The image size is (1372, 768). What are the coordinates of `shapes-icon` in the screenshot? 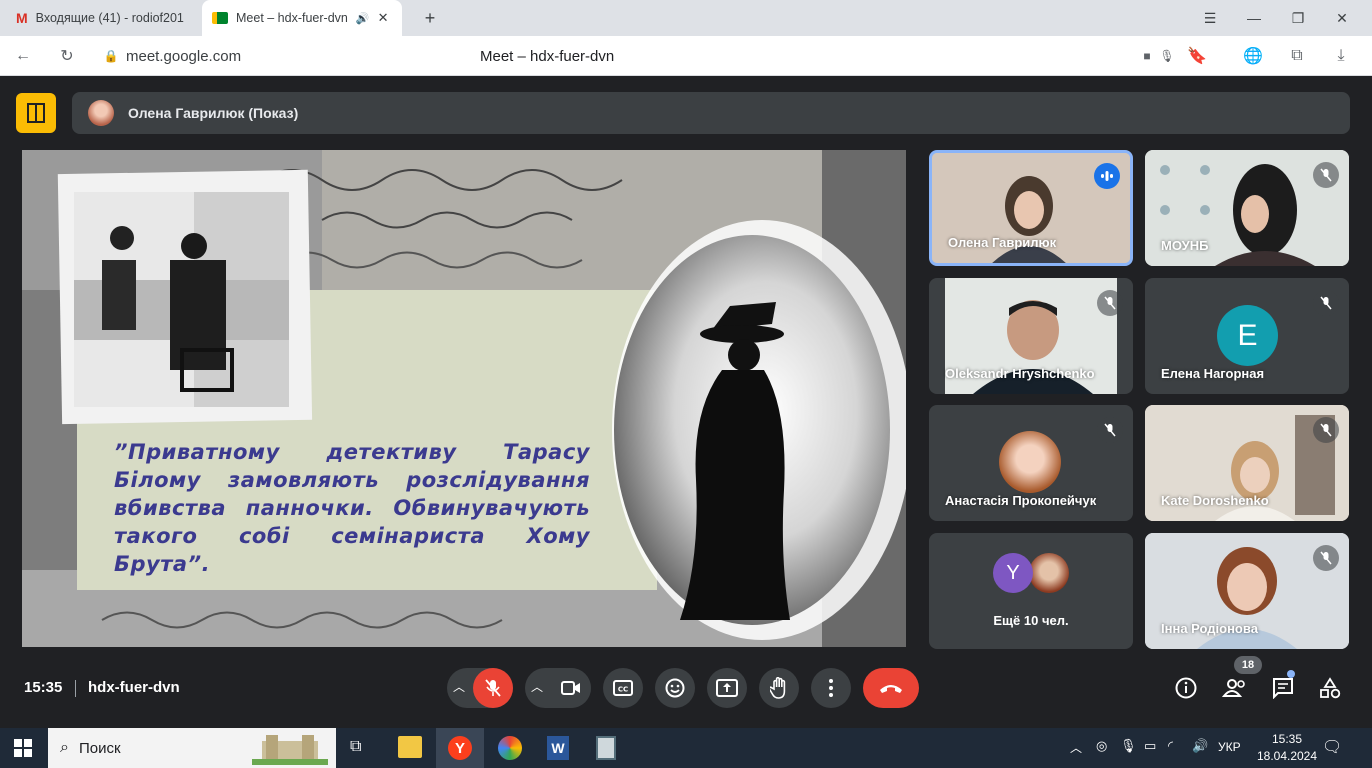 It's located at (1330, 688).